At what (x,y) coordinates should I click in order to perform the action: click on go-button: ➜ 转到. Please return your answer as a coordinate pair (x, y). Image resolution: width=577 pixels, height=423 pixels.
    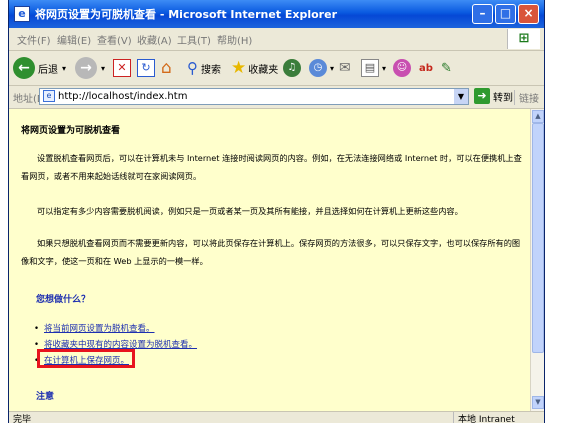
    Looking at the image, I should click on (493, 96).